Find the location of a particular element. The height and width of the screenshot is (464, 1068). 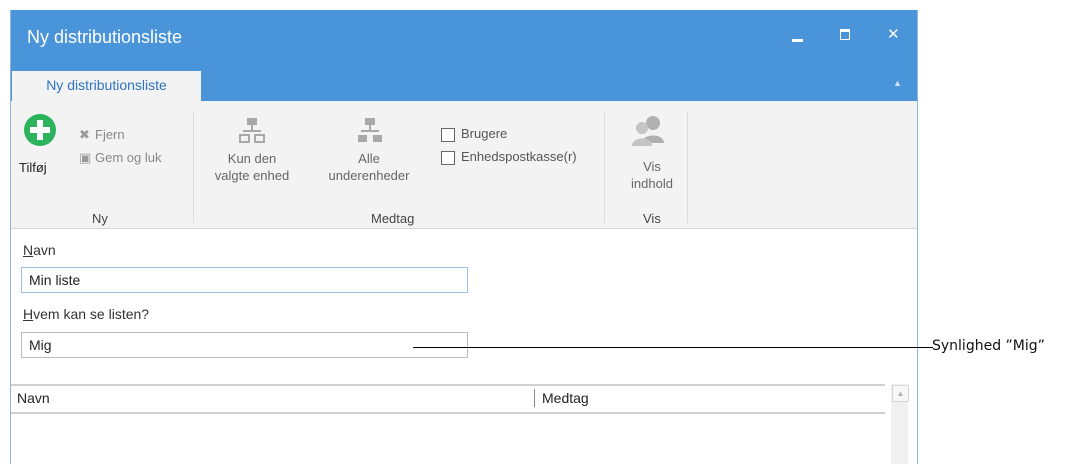

close-icon: ✕ is located at coordinates (893, 34).